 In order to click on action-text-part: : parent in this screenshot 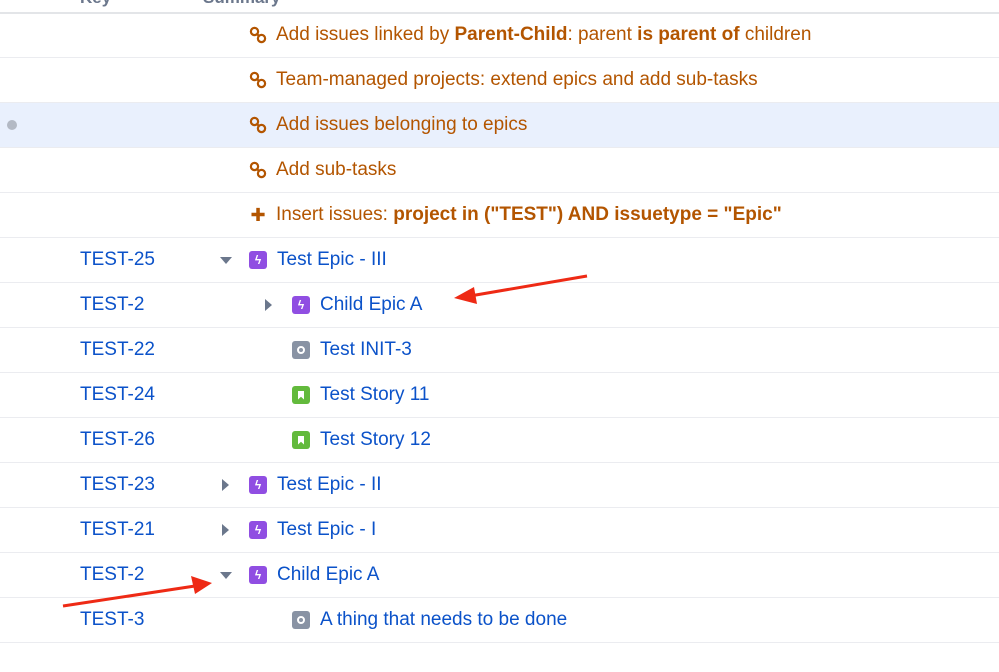, I will do `click(602, 34)`.